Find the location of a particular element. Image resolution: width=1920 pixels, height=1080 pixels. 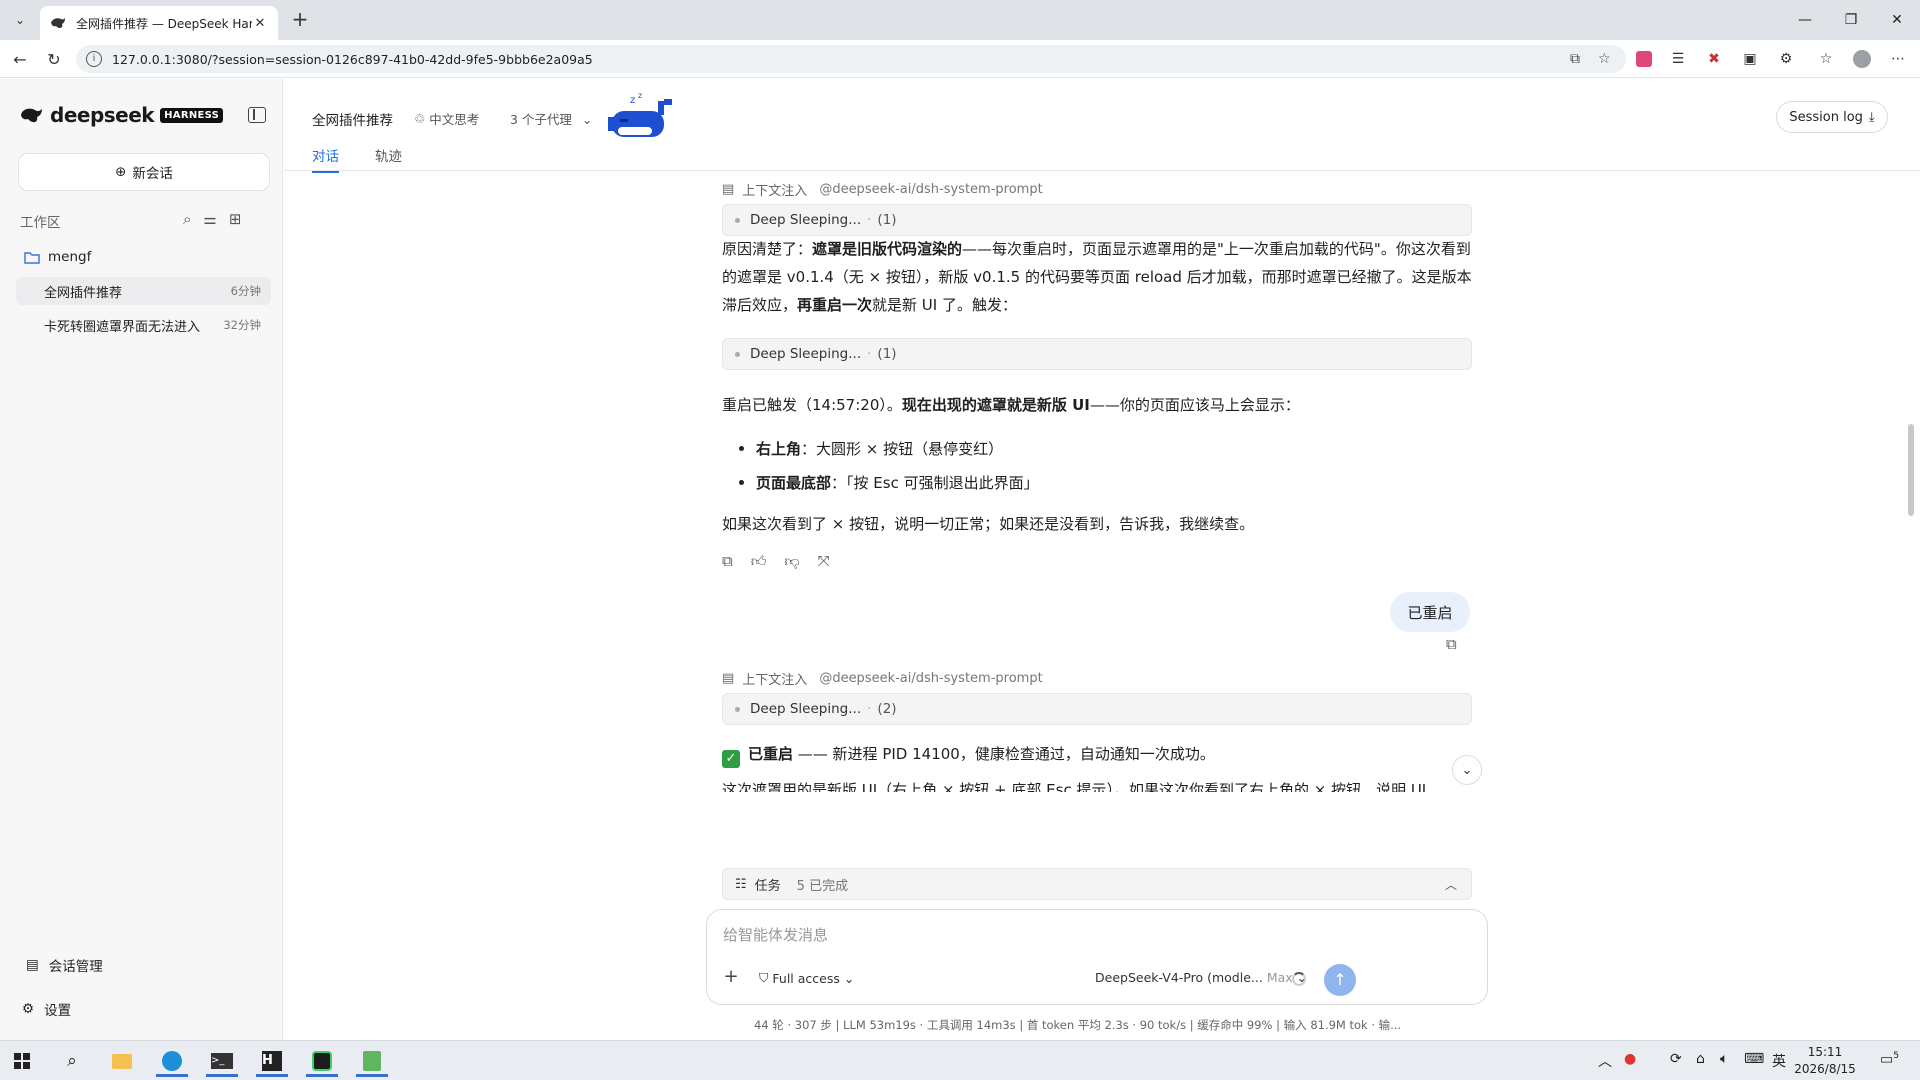

scrollbar-thumb is located at coordinates (1911, 470).